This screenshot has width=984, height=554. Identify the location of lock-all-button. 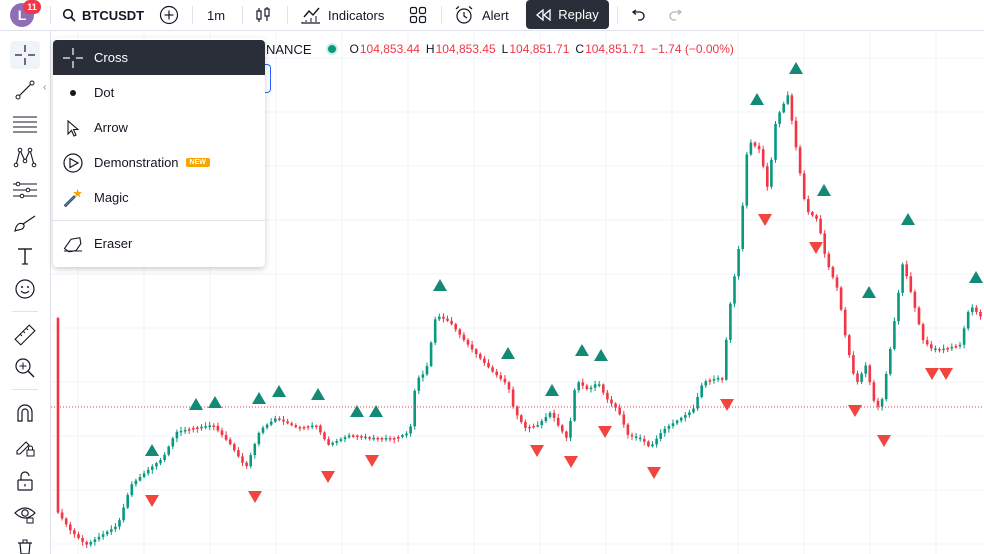
(25, 481).